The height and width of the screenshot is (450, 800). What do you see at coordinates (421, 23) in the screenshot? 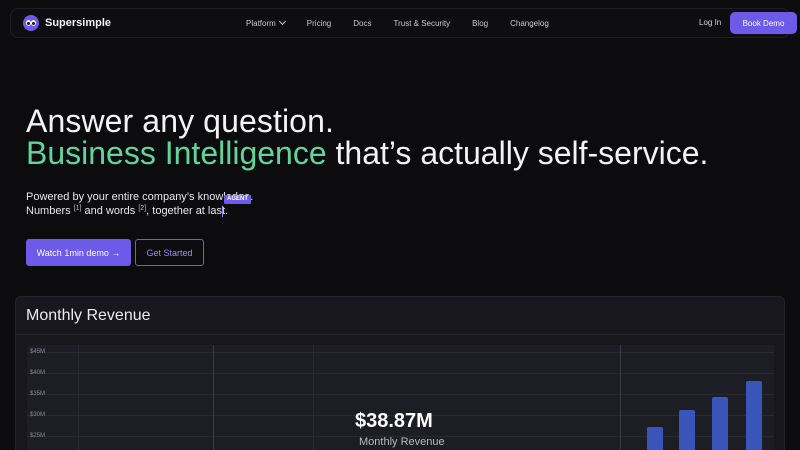
I see `menu-item-trust-security: Trust & Security` at bounding box center [421, 23].